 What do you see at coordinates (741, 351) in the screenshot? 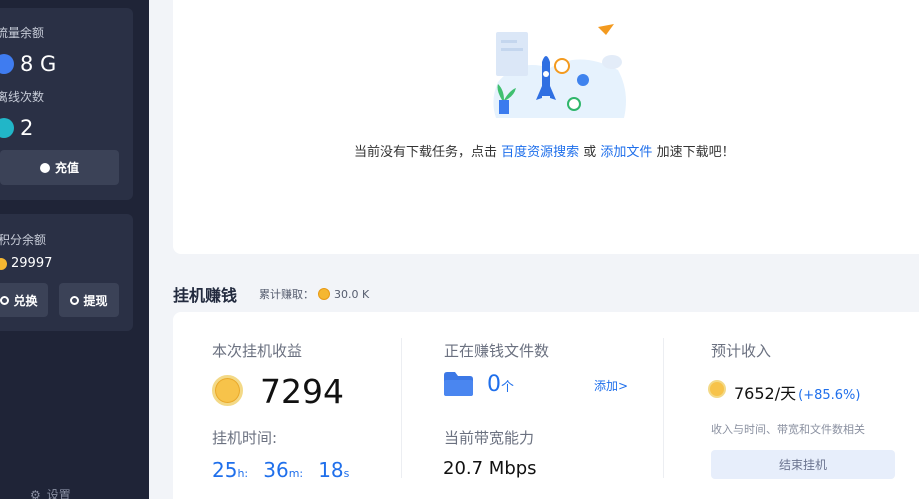
I see `estimated-income-label: 预计收入` at bounding box center [741, 351].